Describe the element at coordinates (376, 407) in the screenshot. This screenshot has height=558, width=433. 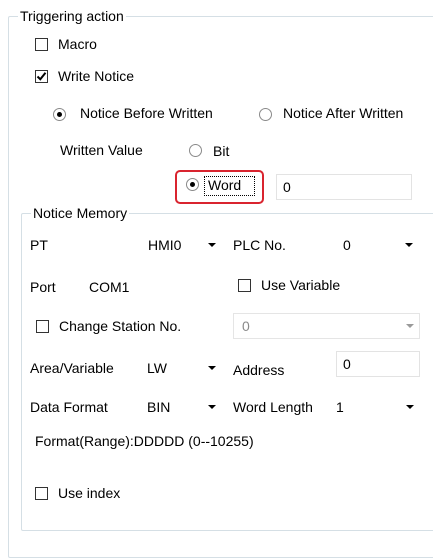
I see `word-length-select: 1` at that location.